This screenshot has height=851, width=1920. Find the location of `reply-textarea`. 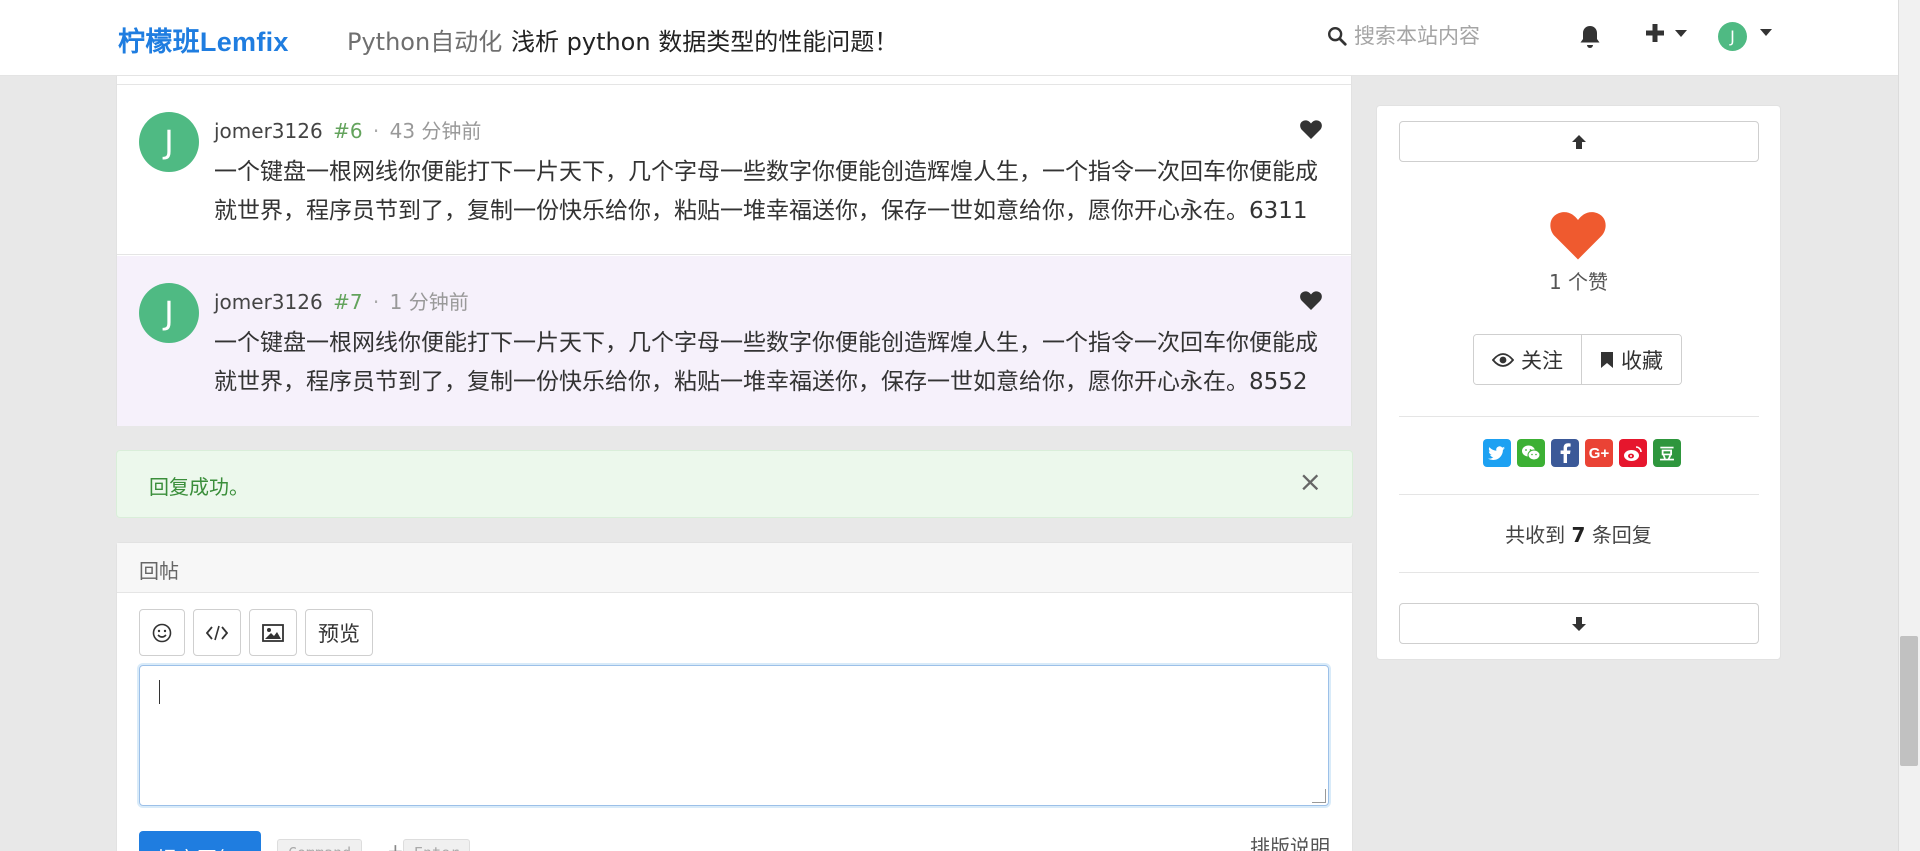

reply-textarea is located at coordinates (734, 735).